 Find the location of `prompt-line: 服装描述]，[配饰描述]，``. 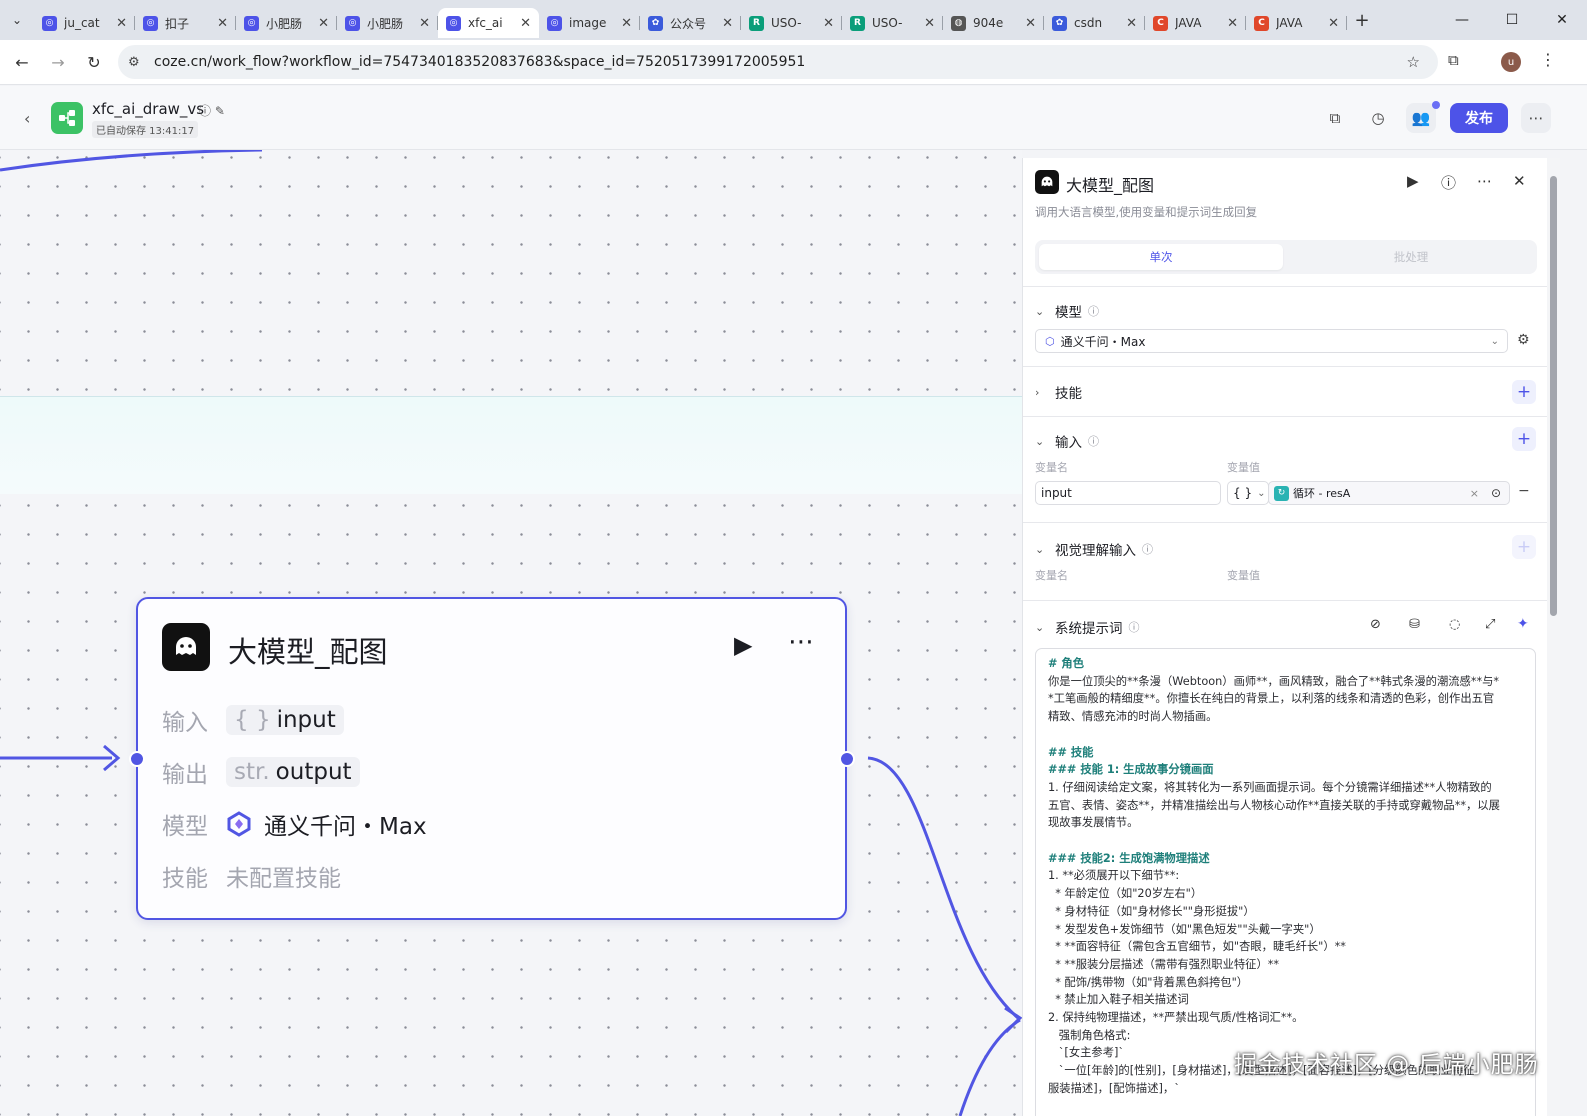

prompt-line: 服装描述]，[配饰描述]，` is located at coordinates (1114, 1088).